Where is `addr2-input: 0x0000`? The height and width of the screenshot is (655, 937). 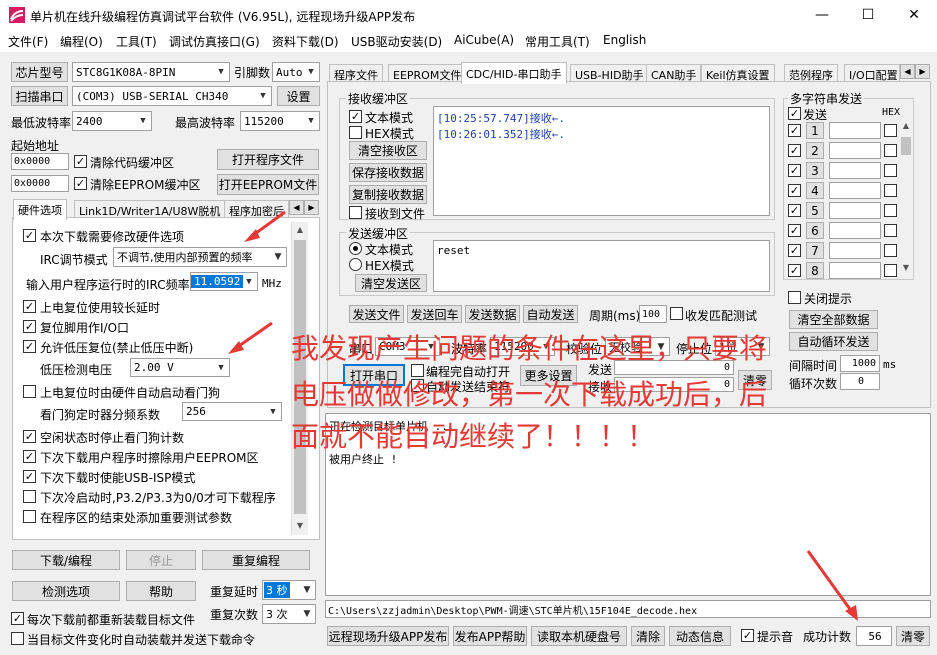 addr2-input: 0x0000 is located at coordinates (40, 183).